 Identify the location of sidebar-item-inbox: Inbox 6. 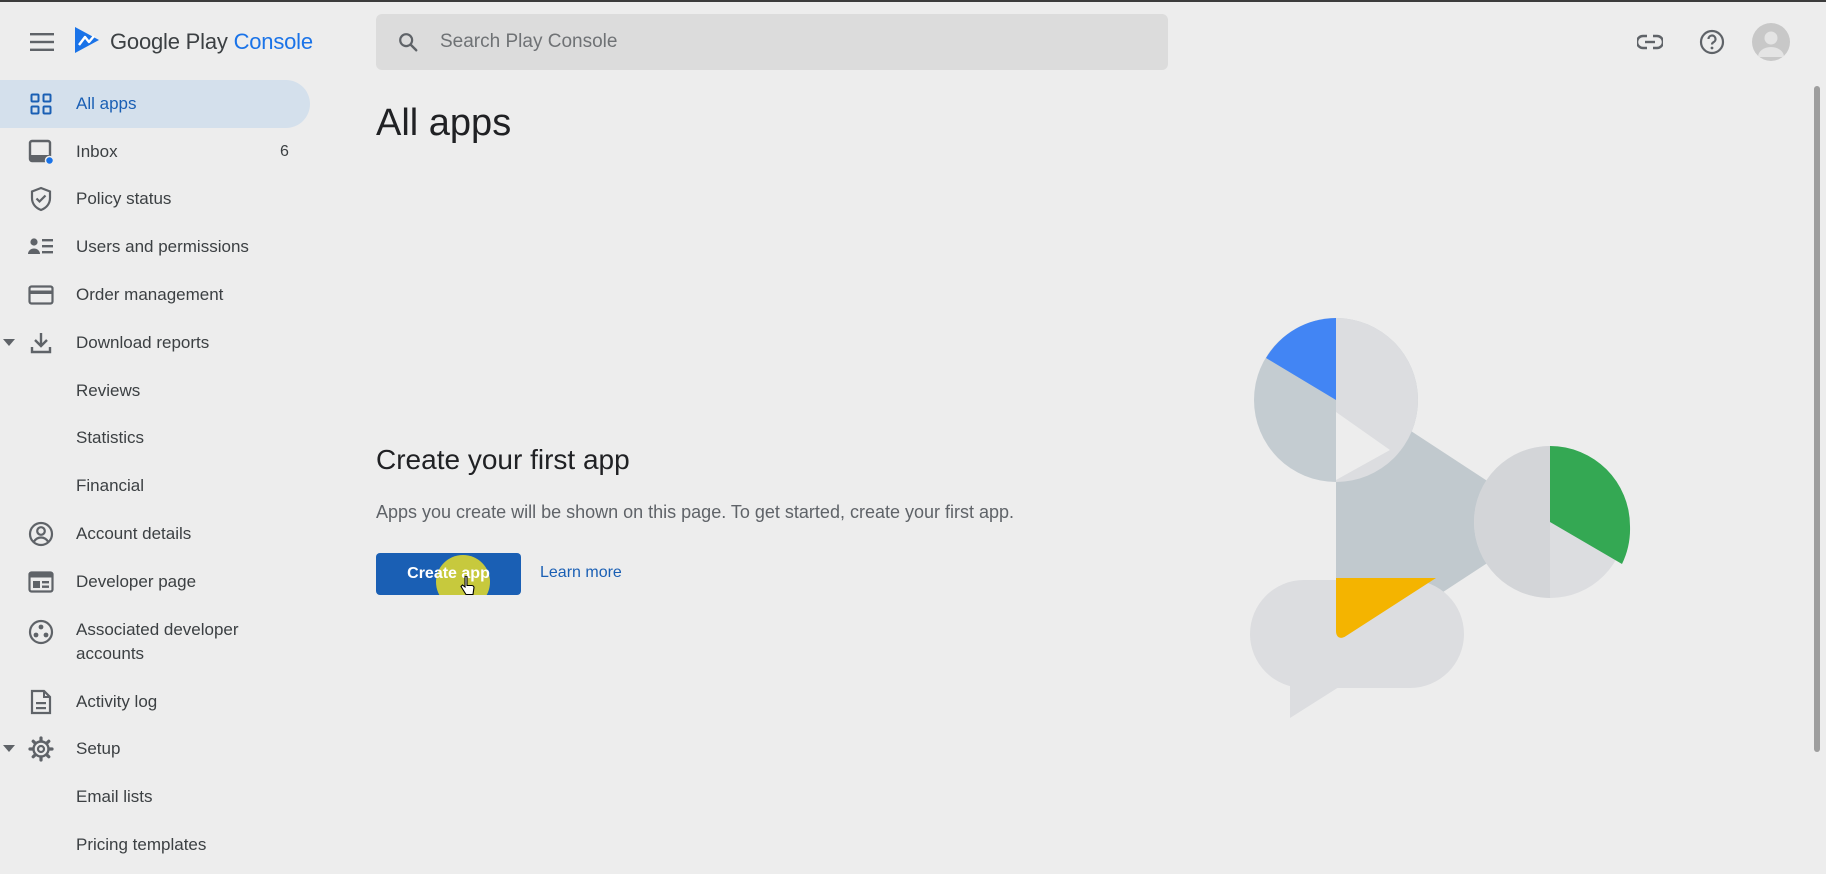
(155, 152).